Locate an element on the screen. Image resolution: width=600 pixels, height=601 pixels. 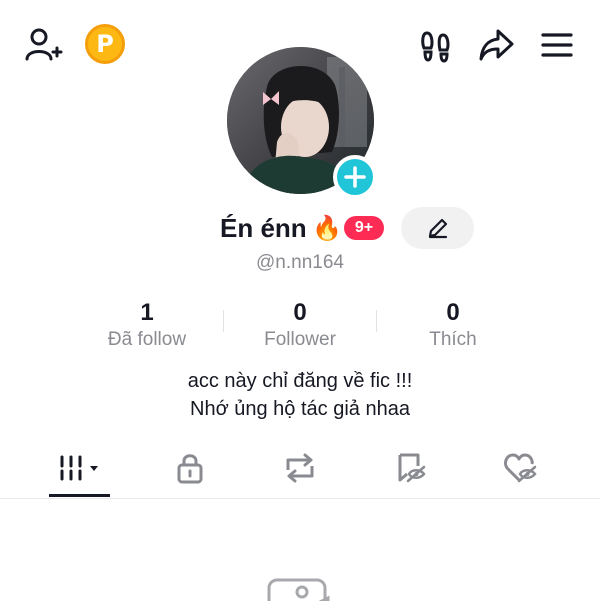
tab-videos is located at coordinates (80, 468).